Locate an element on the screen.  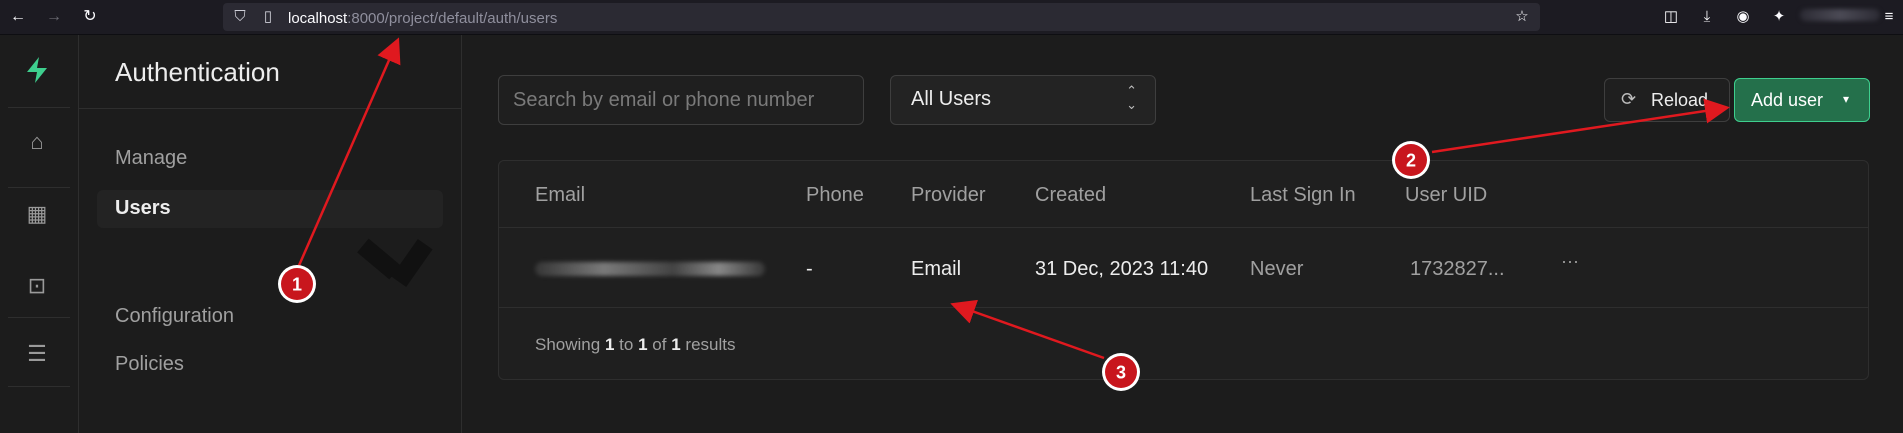
reload-page-icon: ↻ is located at coordinates (90, 17).